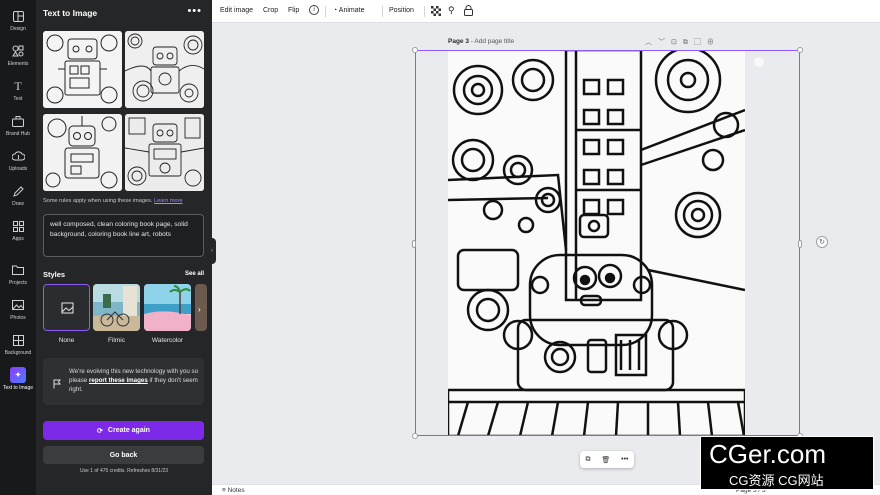 Image resolution: width=880 pixels, height=495 pixels. What do you see at coordinates (18, 55) in the screenshot?
I see `rail-elements: Elements` at bounding box center [18, 55].